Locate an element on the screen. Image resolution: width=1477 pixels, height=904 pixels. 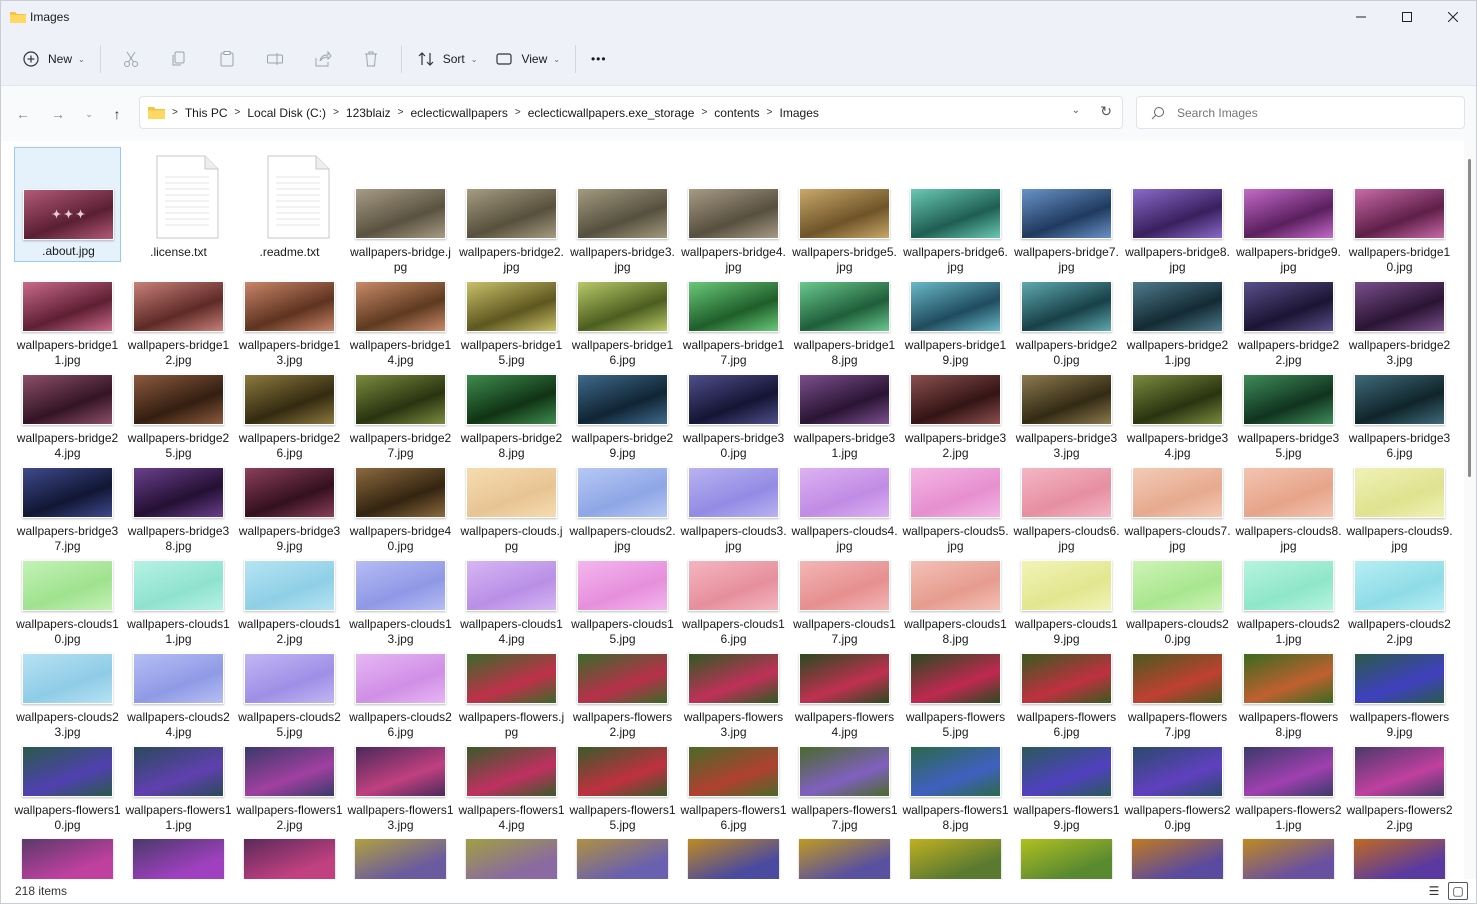
file-item: wallpapers-bridge29.jpg is located at coordinates (622, 396).